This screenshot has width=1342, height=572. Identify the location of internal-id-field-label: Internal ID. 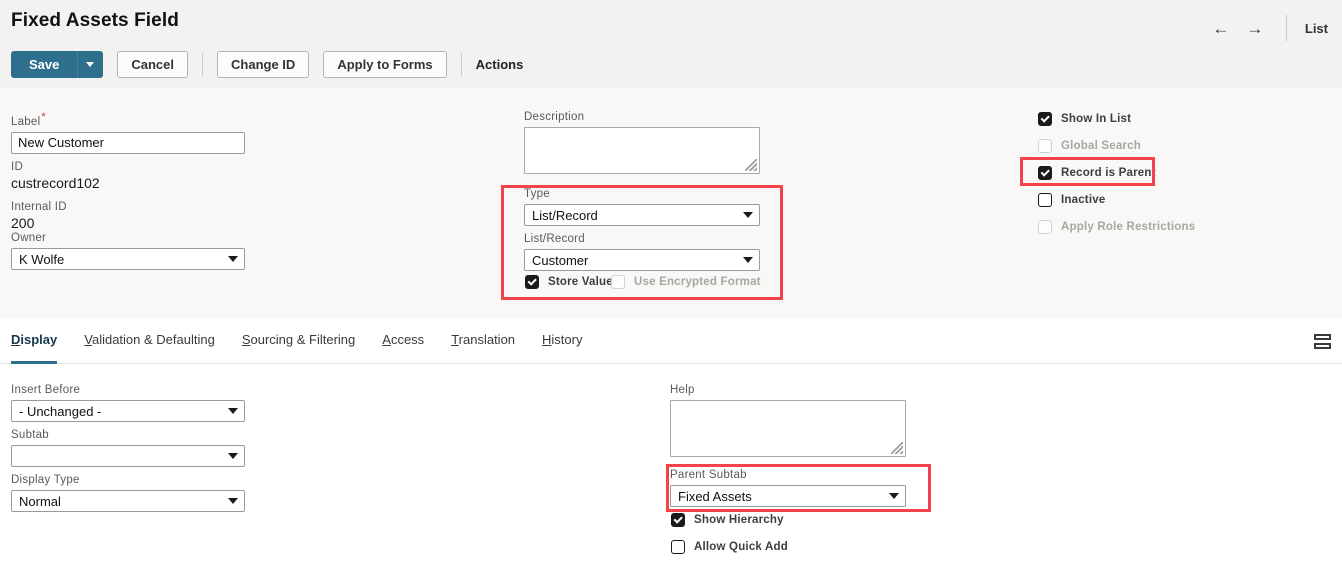
(39, 207).